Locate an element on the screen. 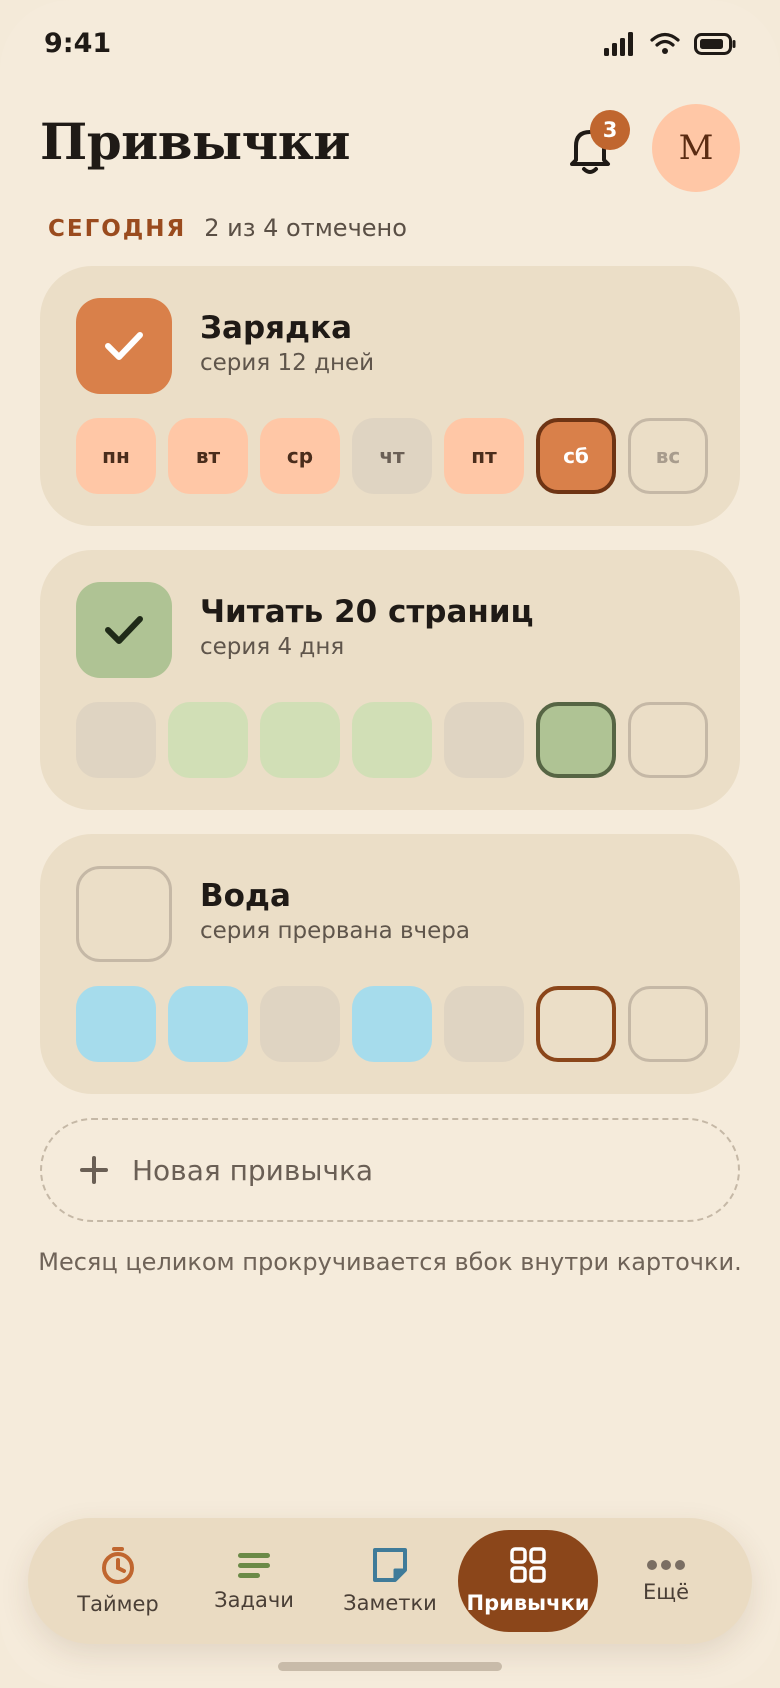  day-cell: вт is located at coordinates (208, 456).